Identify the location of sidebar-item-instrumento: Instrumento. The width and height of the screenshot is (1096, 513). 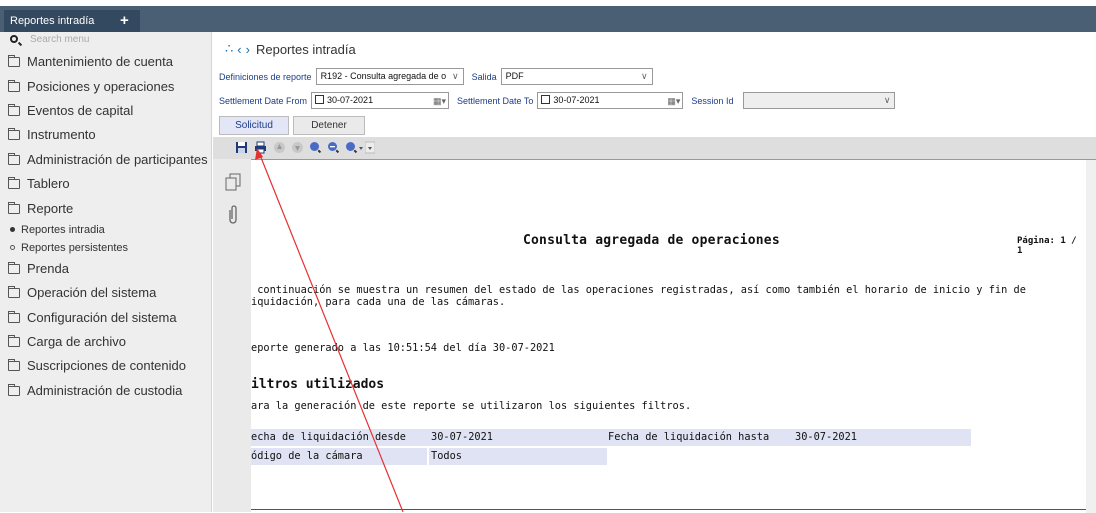
(105, 135).